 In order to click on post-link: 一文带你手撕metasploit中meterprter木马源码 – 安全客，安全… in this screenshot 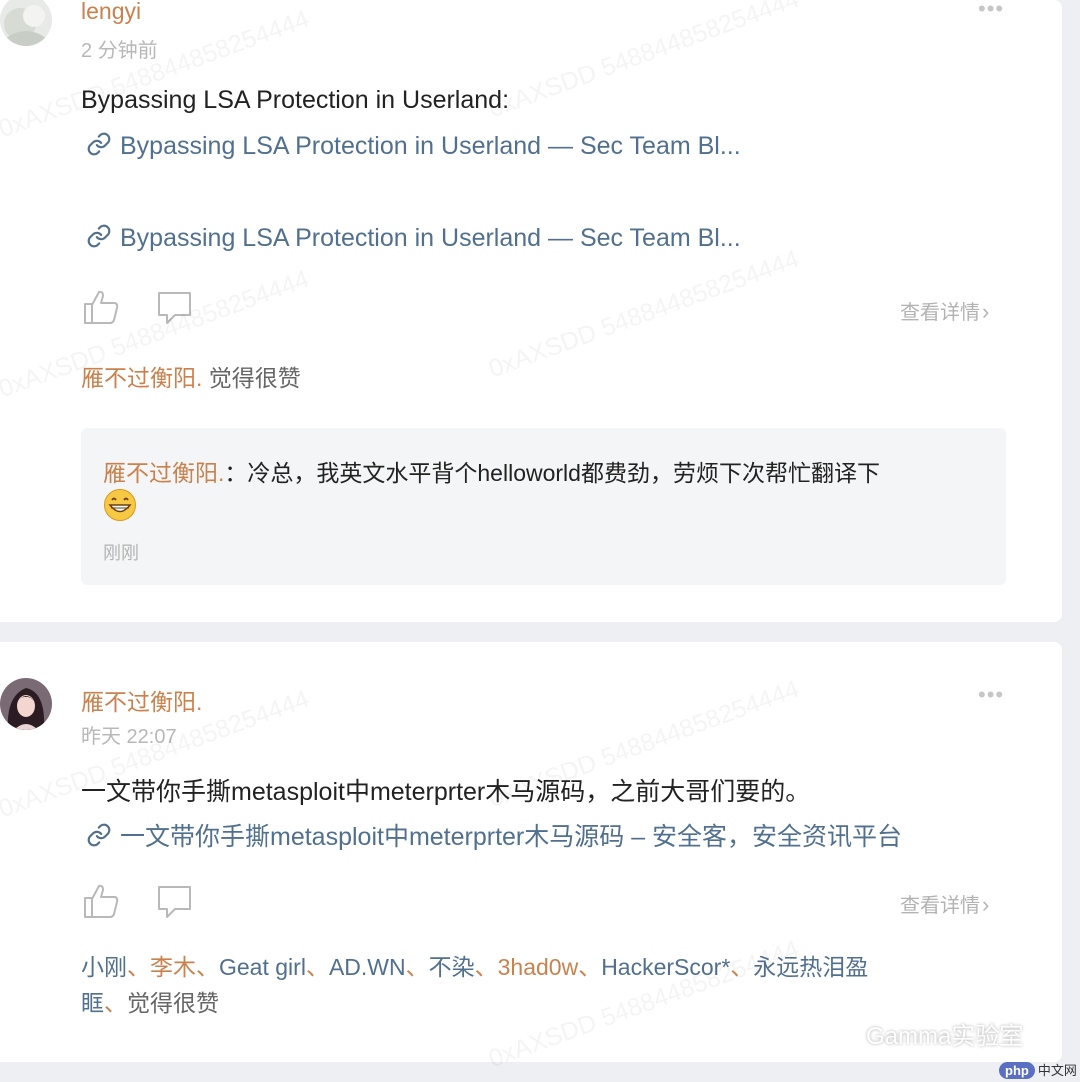, I will do `click(494, 835)`.